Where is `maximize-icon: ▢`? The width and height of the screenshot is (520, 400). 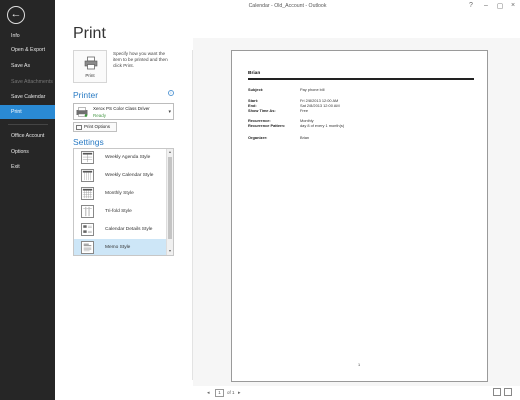
maximize-icon: ▢ is located at coordinates (500, 6).